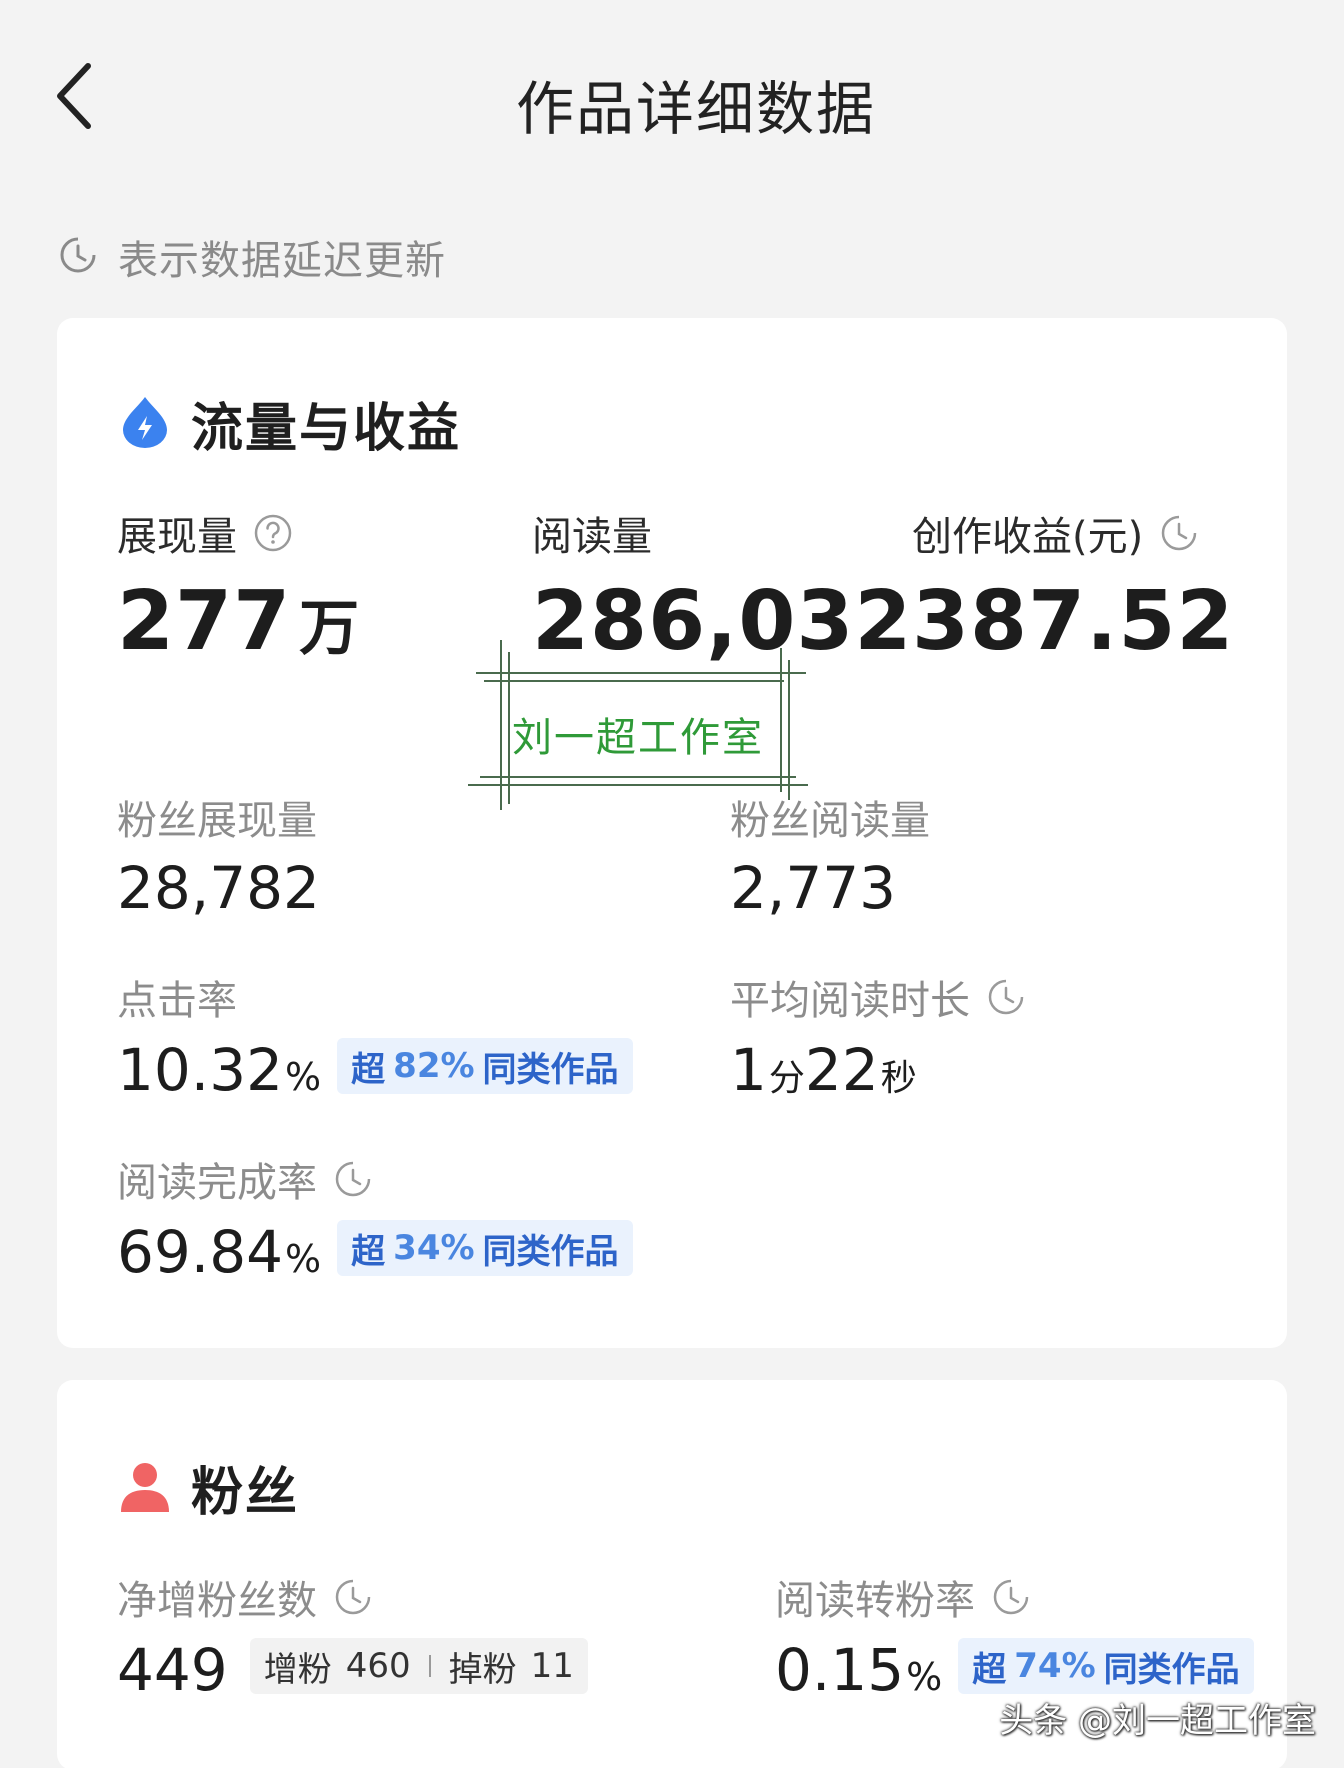 Image resolution: width=1344 pixels, height=1768 pixels. I want to click on earnings-value: 387.52, so click(1073, 621).